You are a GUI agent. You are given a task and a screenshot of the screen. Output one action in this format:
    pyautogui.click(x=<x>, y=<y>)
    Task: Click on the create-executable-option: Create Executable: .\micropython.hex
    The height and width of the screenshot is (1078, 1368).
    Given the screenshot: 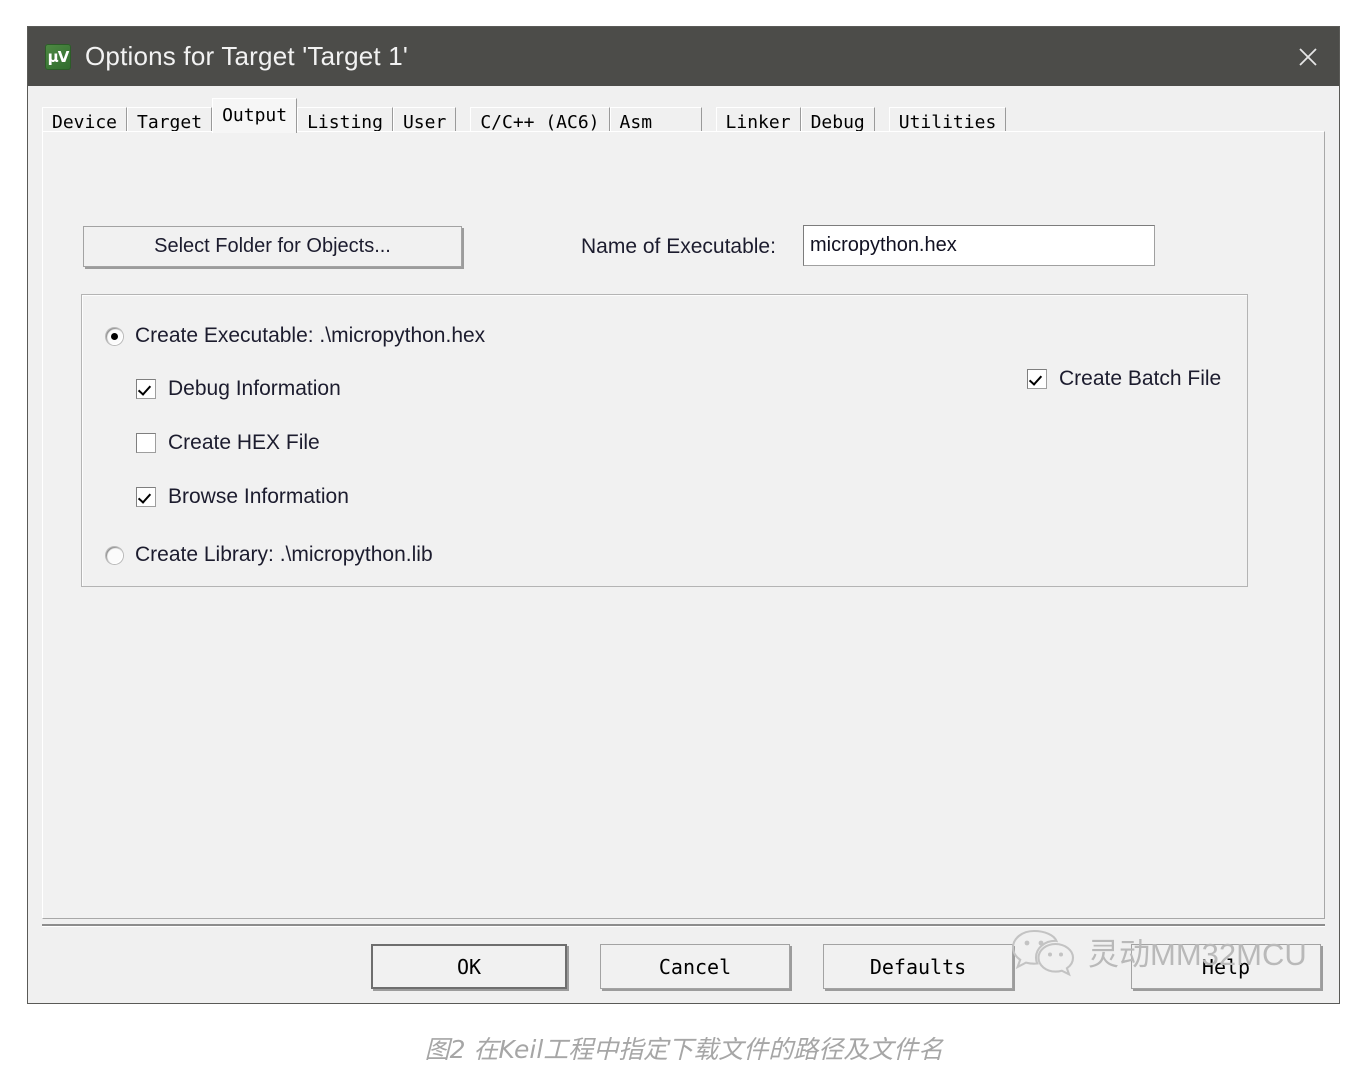 What is the action you would take?
    pyautogui.click(x=295, y=336)
    